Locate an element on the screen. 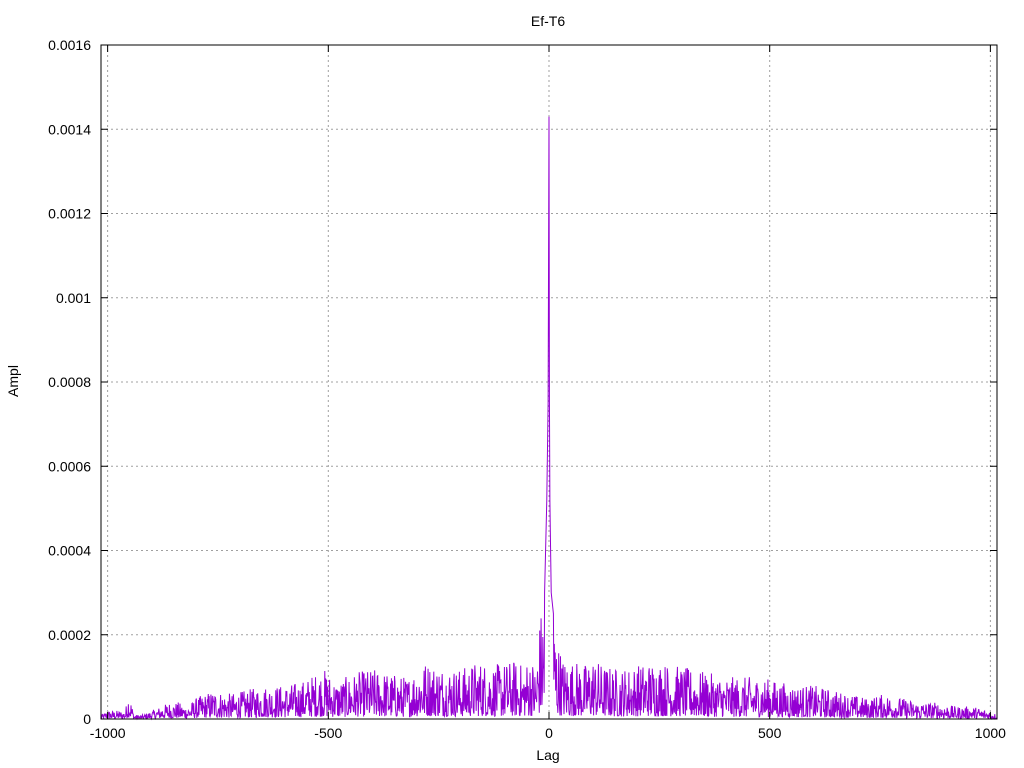 The height and width of the screenshot is (768, 1024). y-tick-label: 0.0012 is located at coordinates (69, 214).